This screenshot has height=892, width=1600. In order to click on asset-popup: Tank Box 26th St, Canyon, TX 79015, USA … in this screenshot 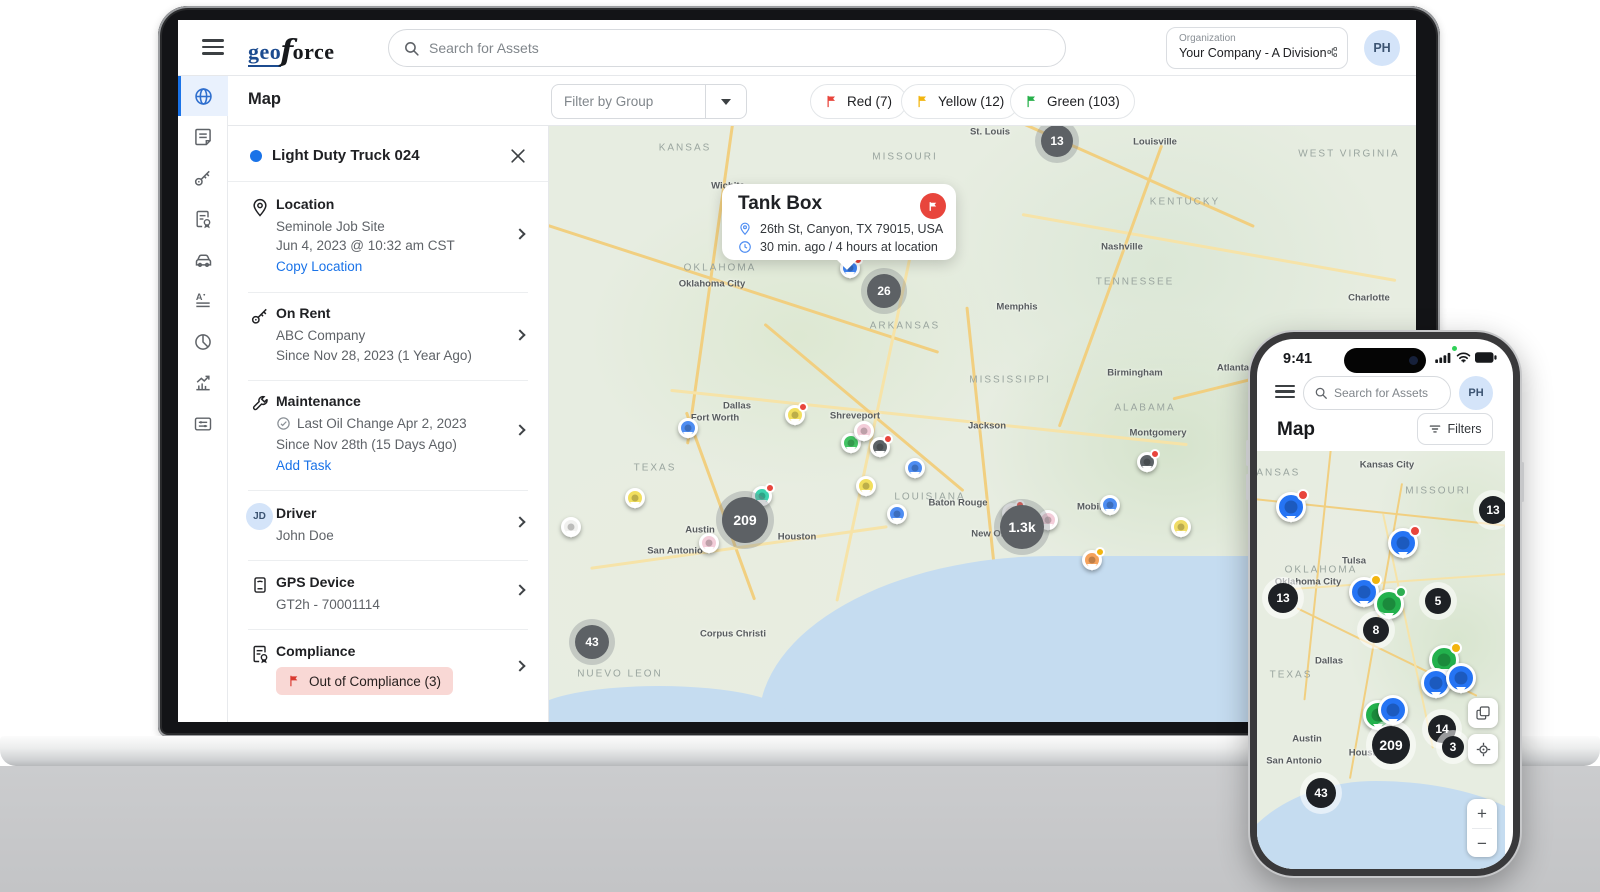, I will do `click(839, 222)`.